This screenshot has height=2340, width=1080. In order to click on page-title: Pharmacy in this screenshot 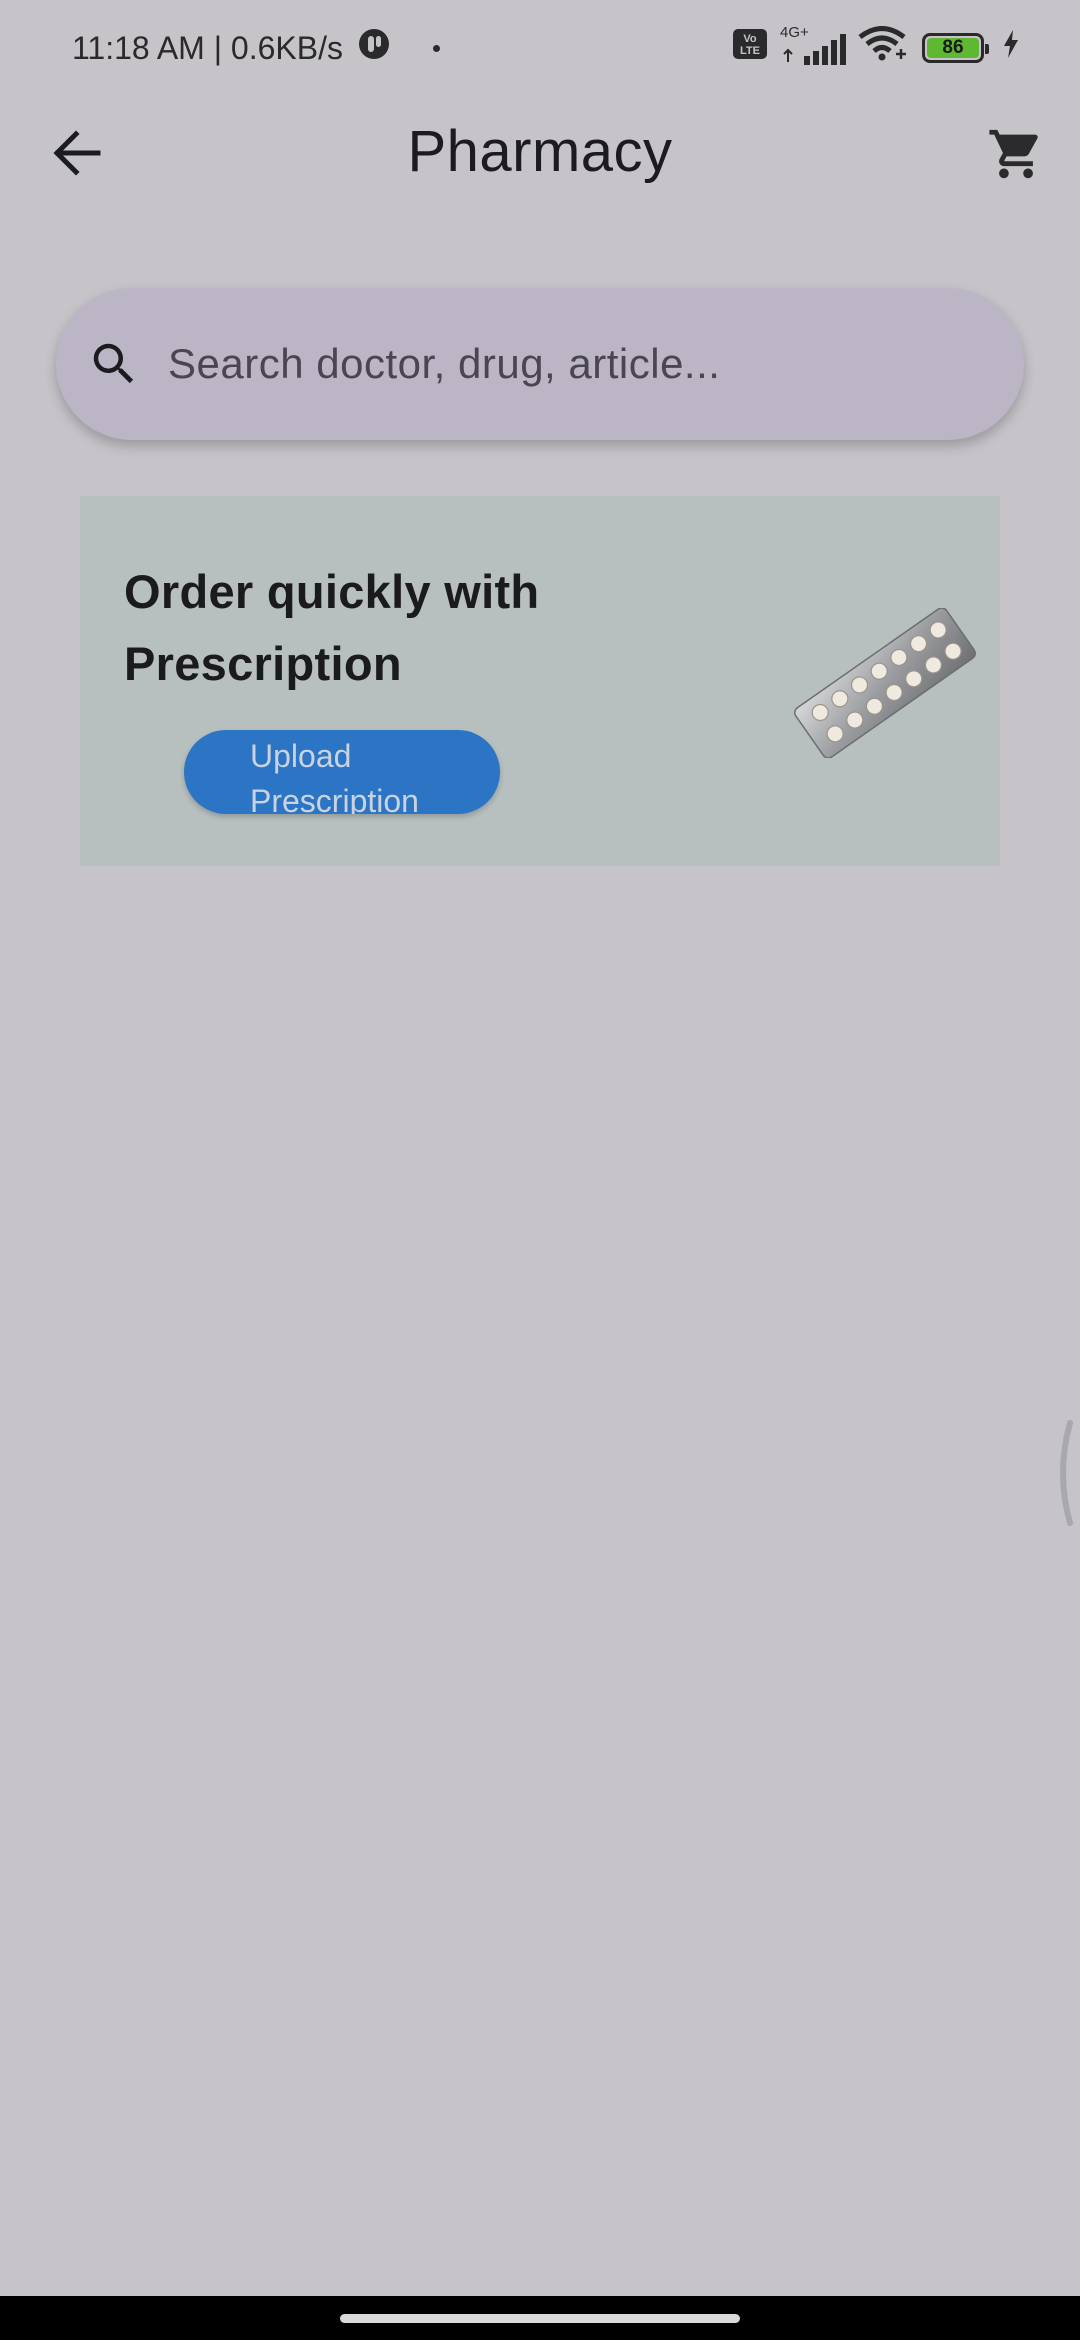, I will do `click(540, 151)`.